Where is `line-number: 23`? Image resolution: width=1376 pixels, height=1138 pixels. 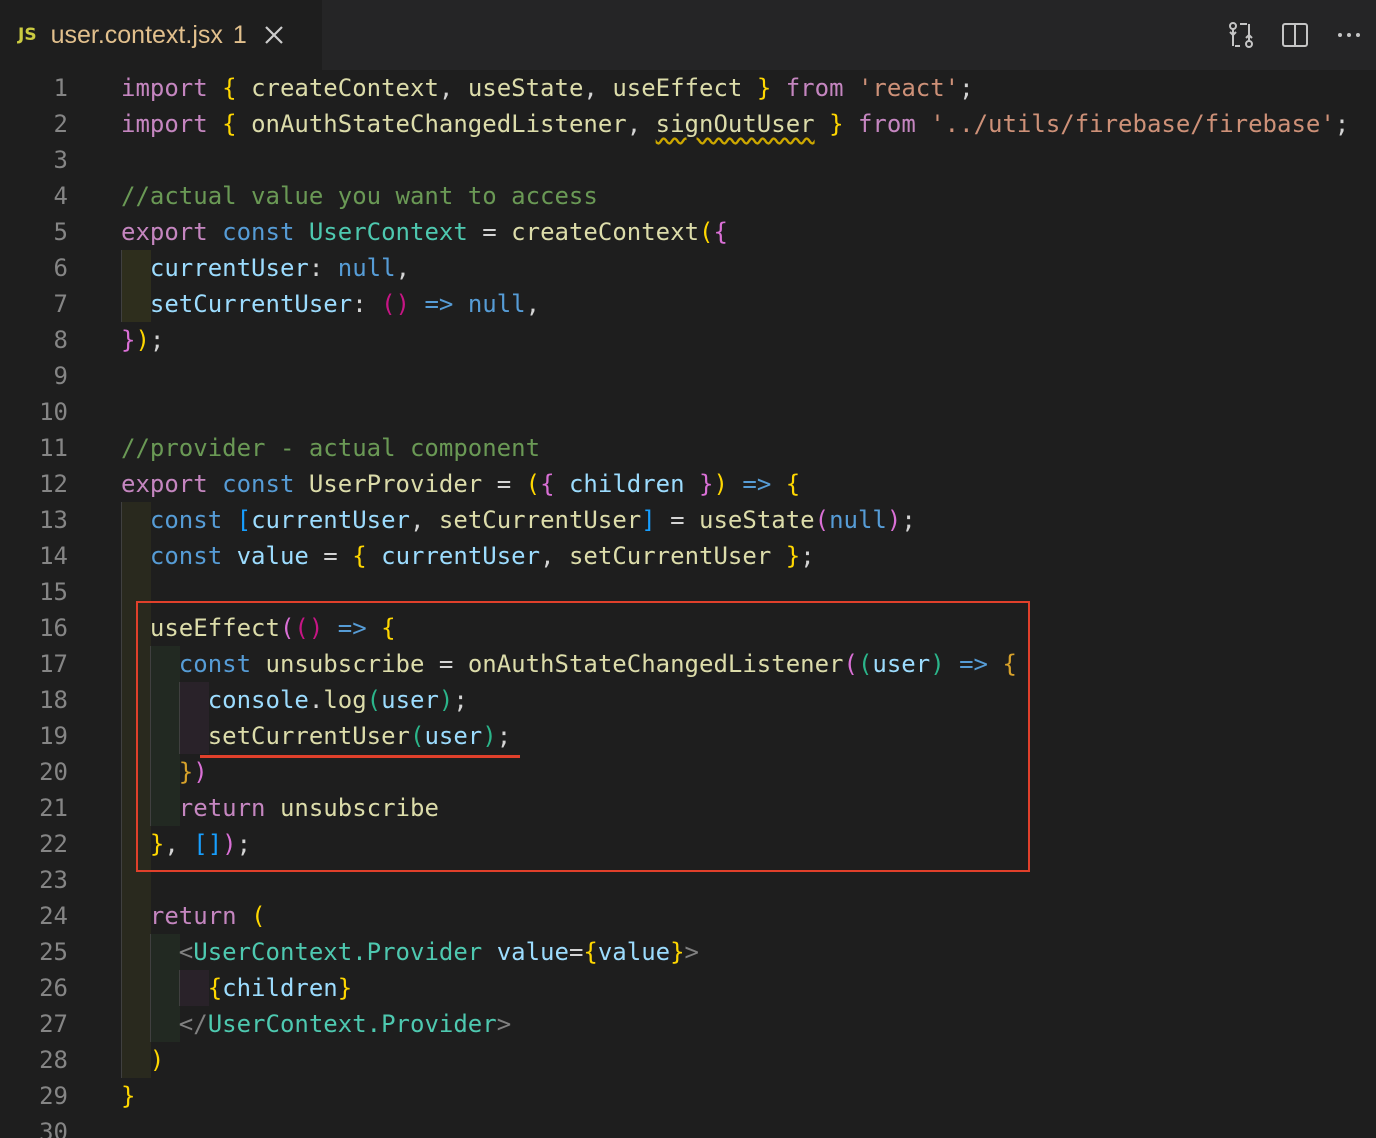 line-number: 23 is located at coordinates (53, 880).